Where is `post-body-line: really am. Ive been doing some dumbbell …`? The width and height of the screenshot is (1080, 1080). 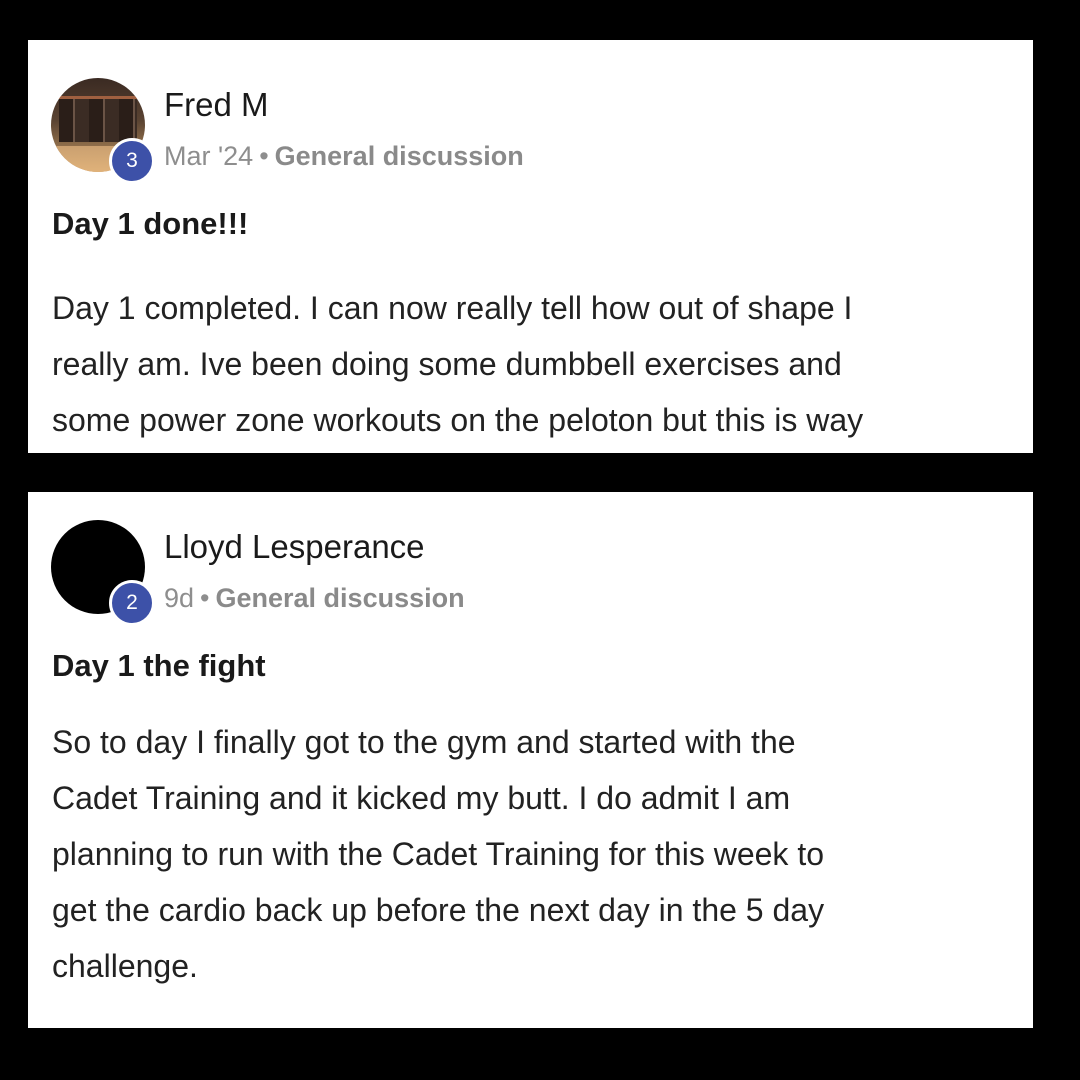 post-body-line: really am. Ive been doing some dumbbell … is located at coordinates (447, 364).